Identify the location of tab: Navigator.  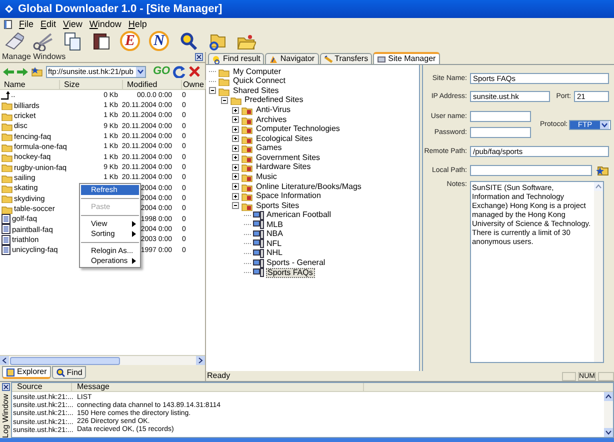
(292, 58).